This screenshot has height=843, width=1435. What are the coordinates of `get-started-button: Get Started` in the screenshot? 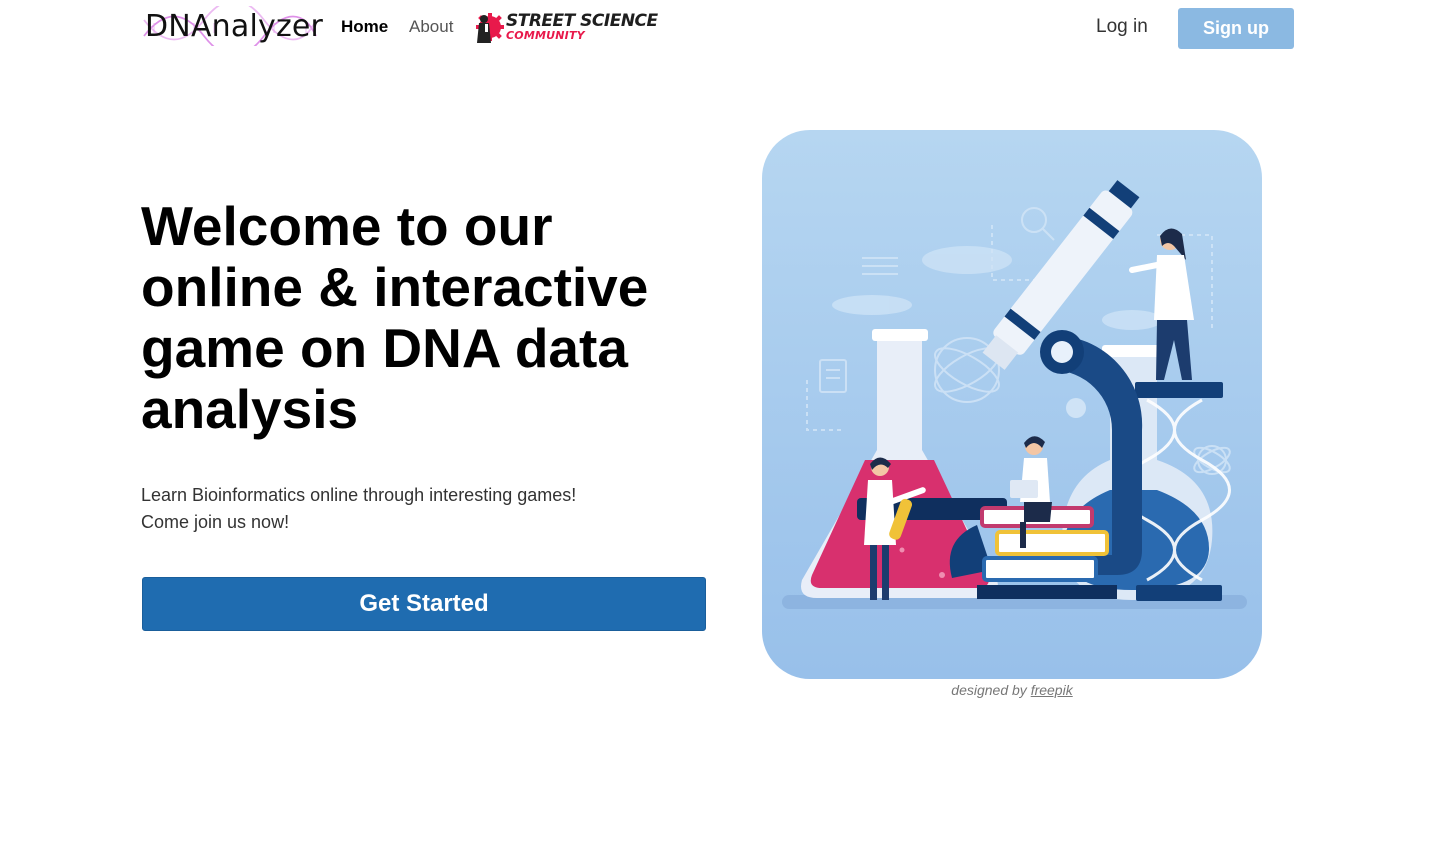 It's located at (424, 604).